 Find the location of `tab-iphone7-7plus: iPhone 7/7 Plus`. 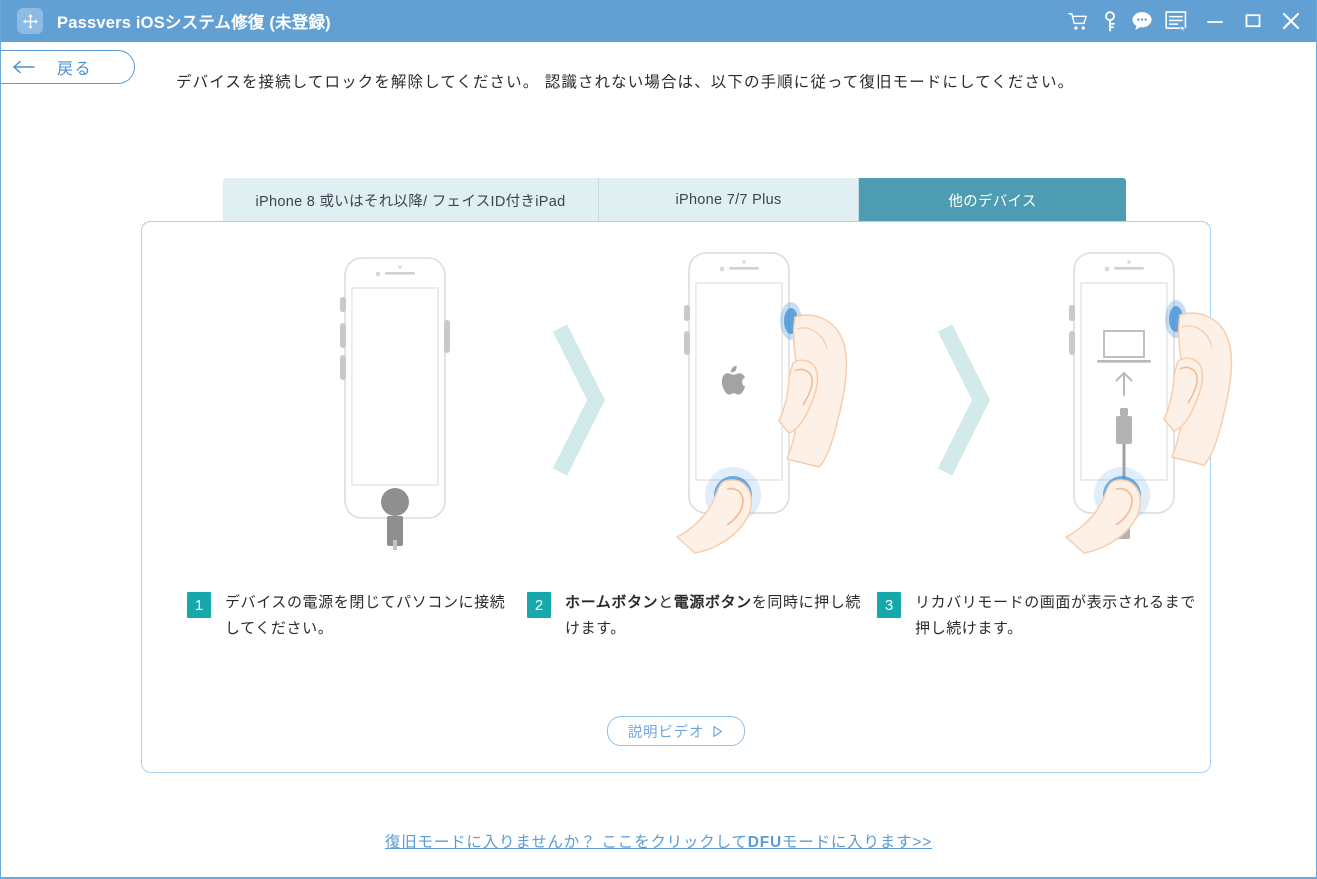

tab-iphone7-7plus: iPhone 7/7 Plus is located at coordinates (729, 200).